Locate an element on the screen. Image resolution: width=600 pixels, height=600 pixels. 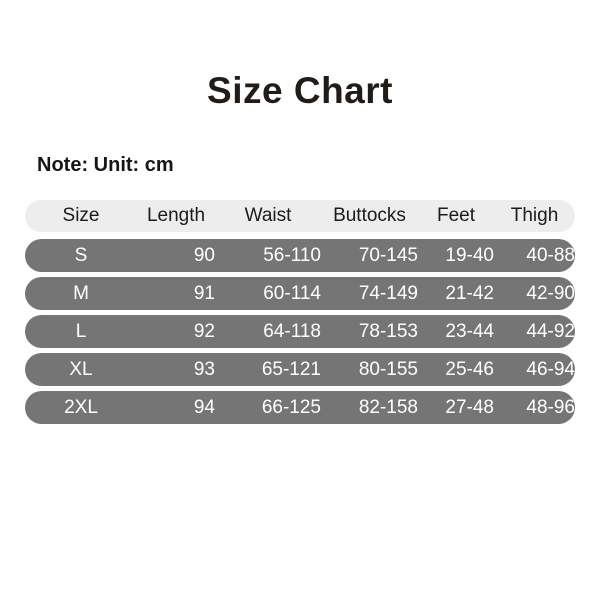
cell-length: 91 is located at coordinates (204, 293).